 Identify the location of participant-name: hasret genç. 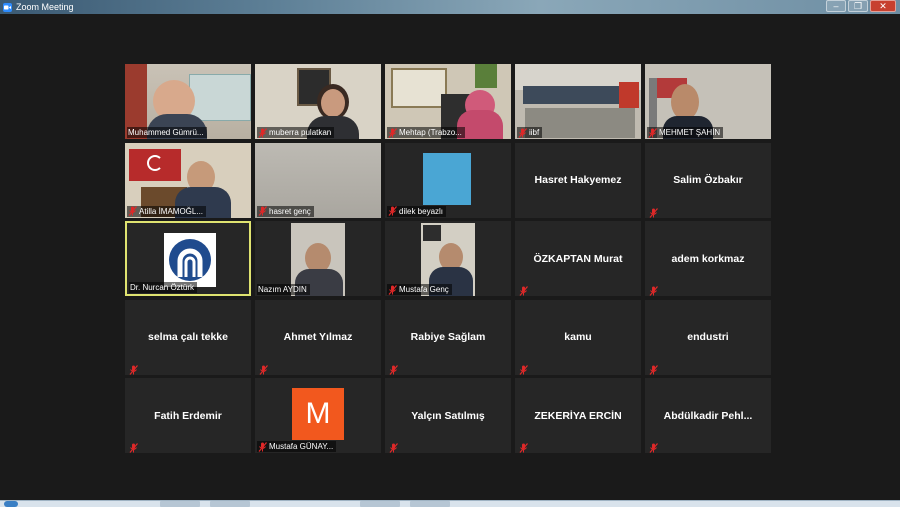
(290, 211).